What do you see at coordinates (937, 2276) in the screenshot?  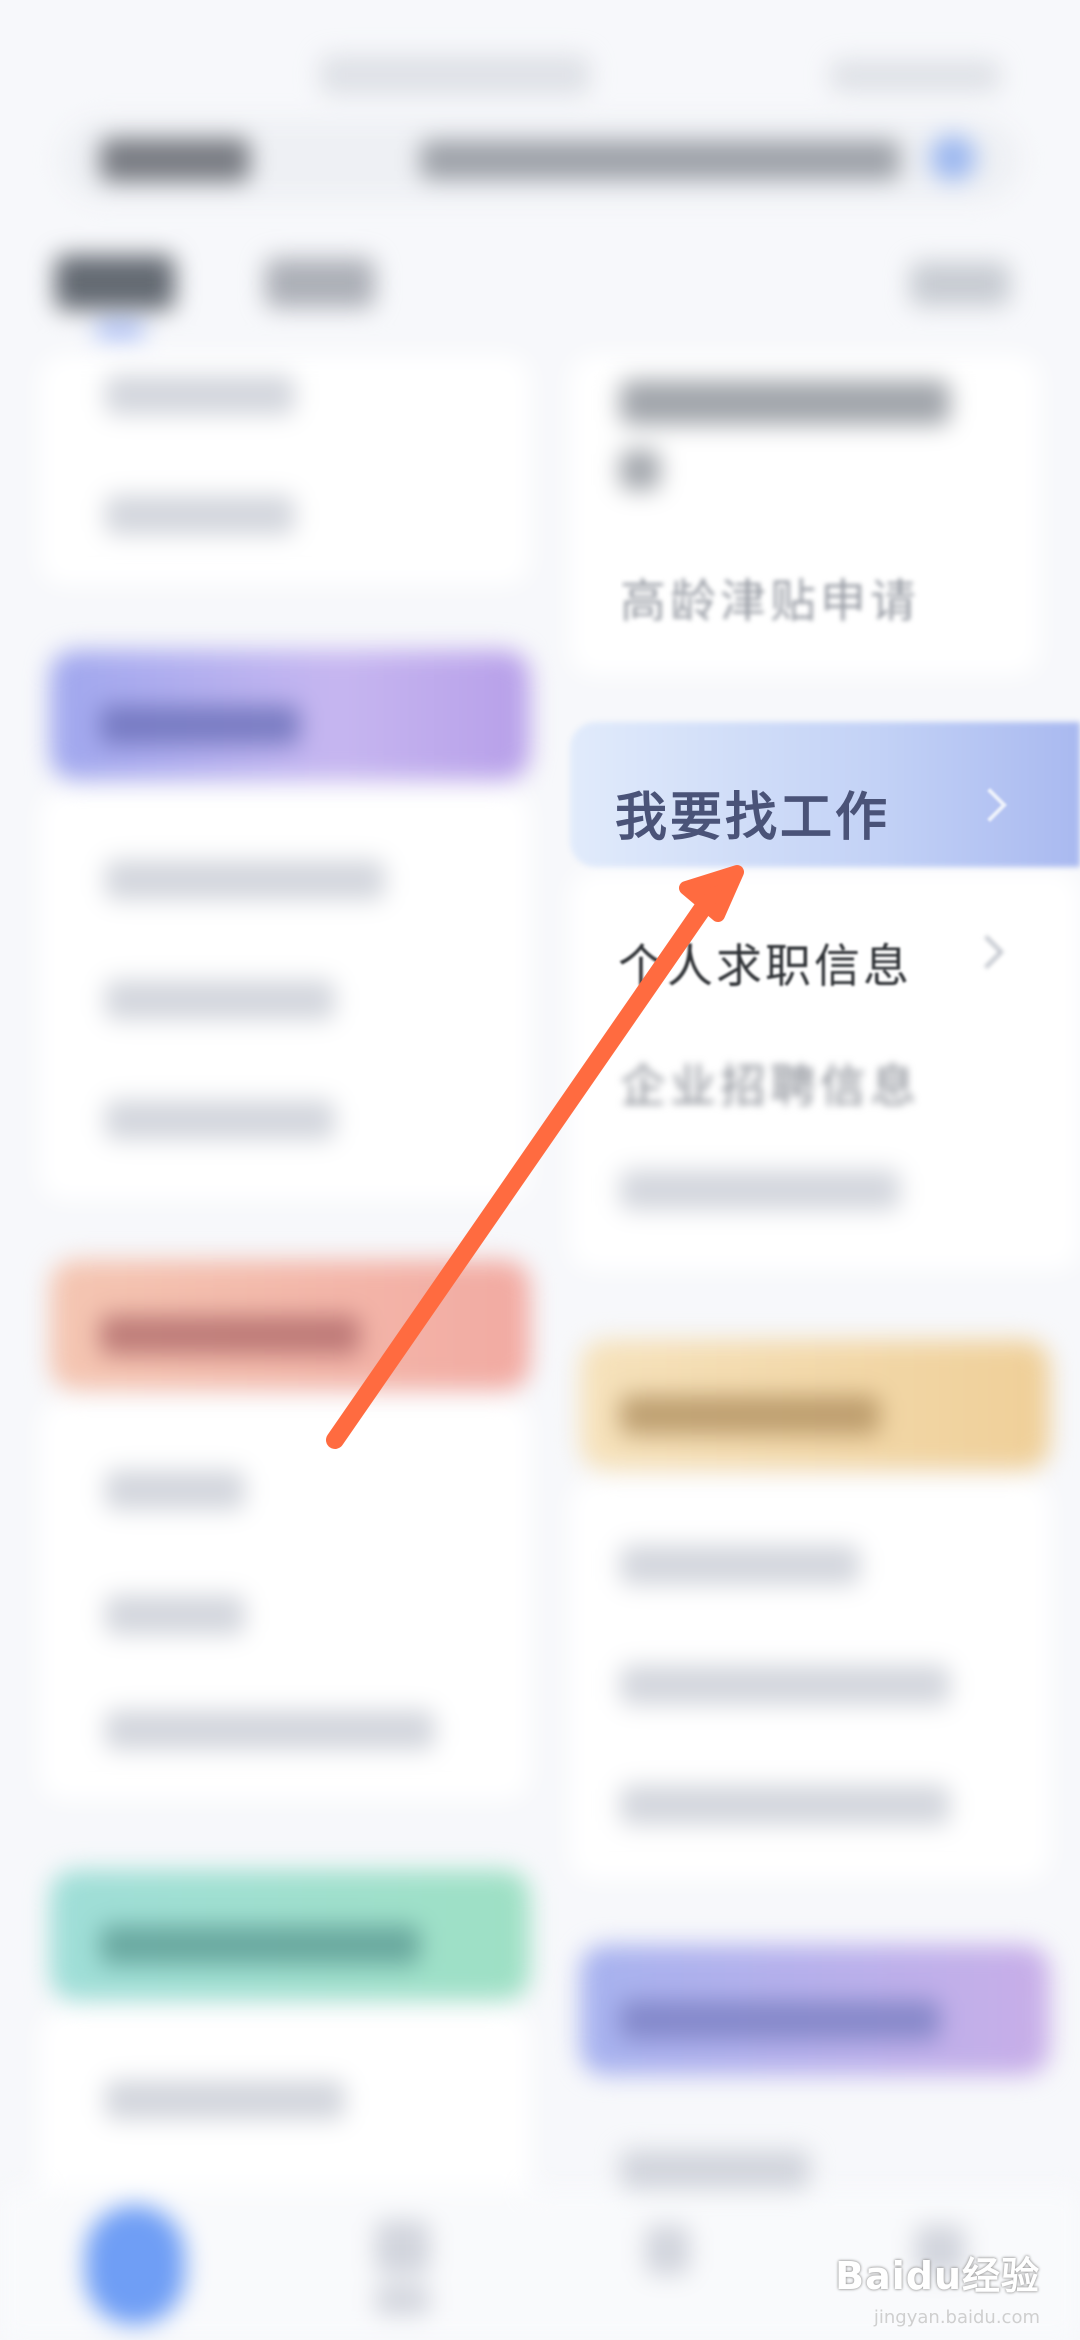 I see `watermark-logo: Baidu经验` at bounding box center [937, 2276].